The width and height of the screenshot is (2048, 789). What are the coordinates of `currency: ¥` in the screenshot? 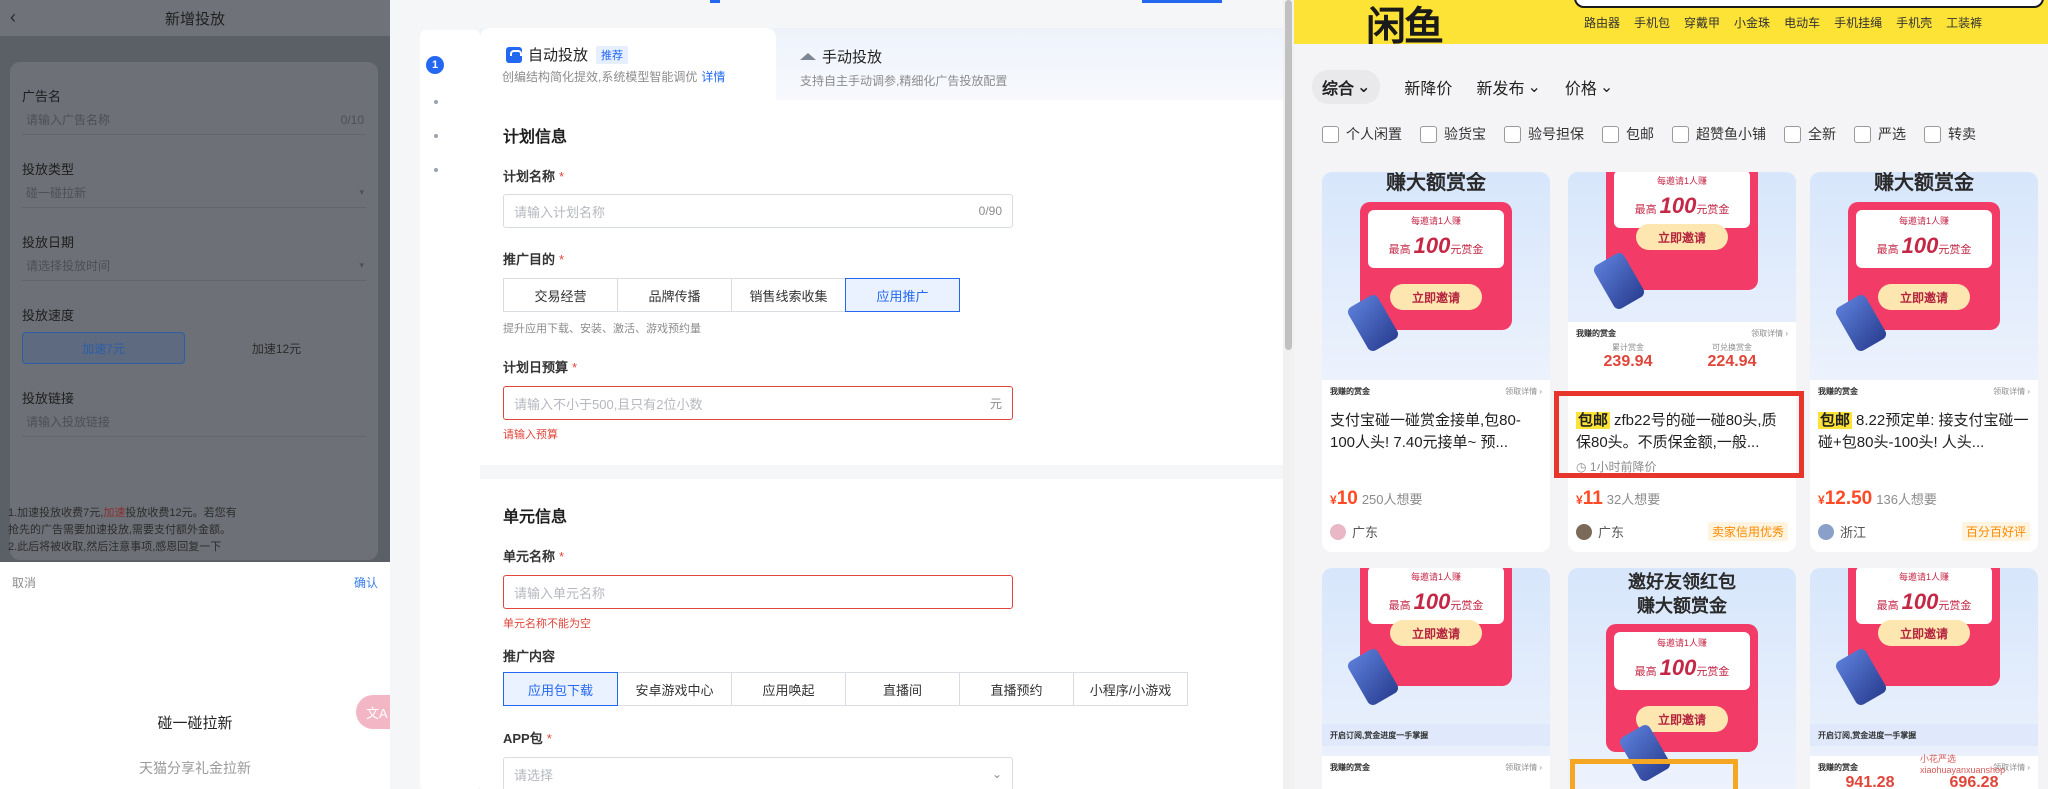 It's located at (1579, 500).